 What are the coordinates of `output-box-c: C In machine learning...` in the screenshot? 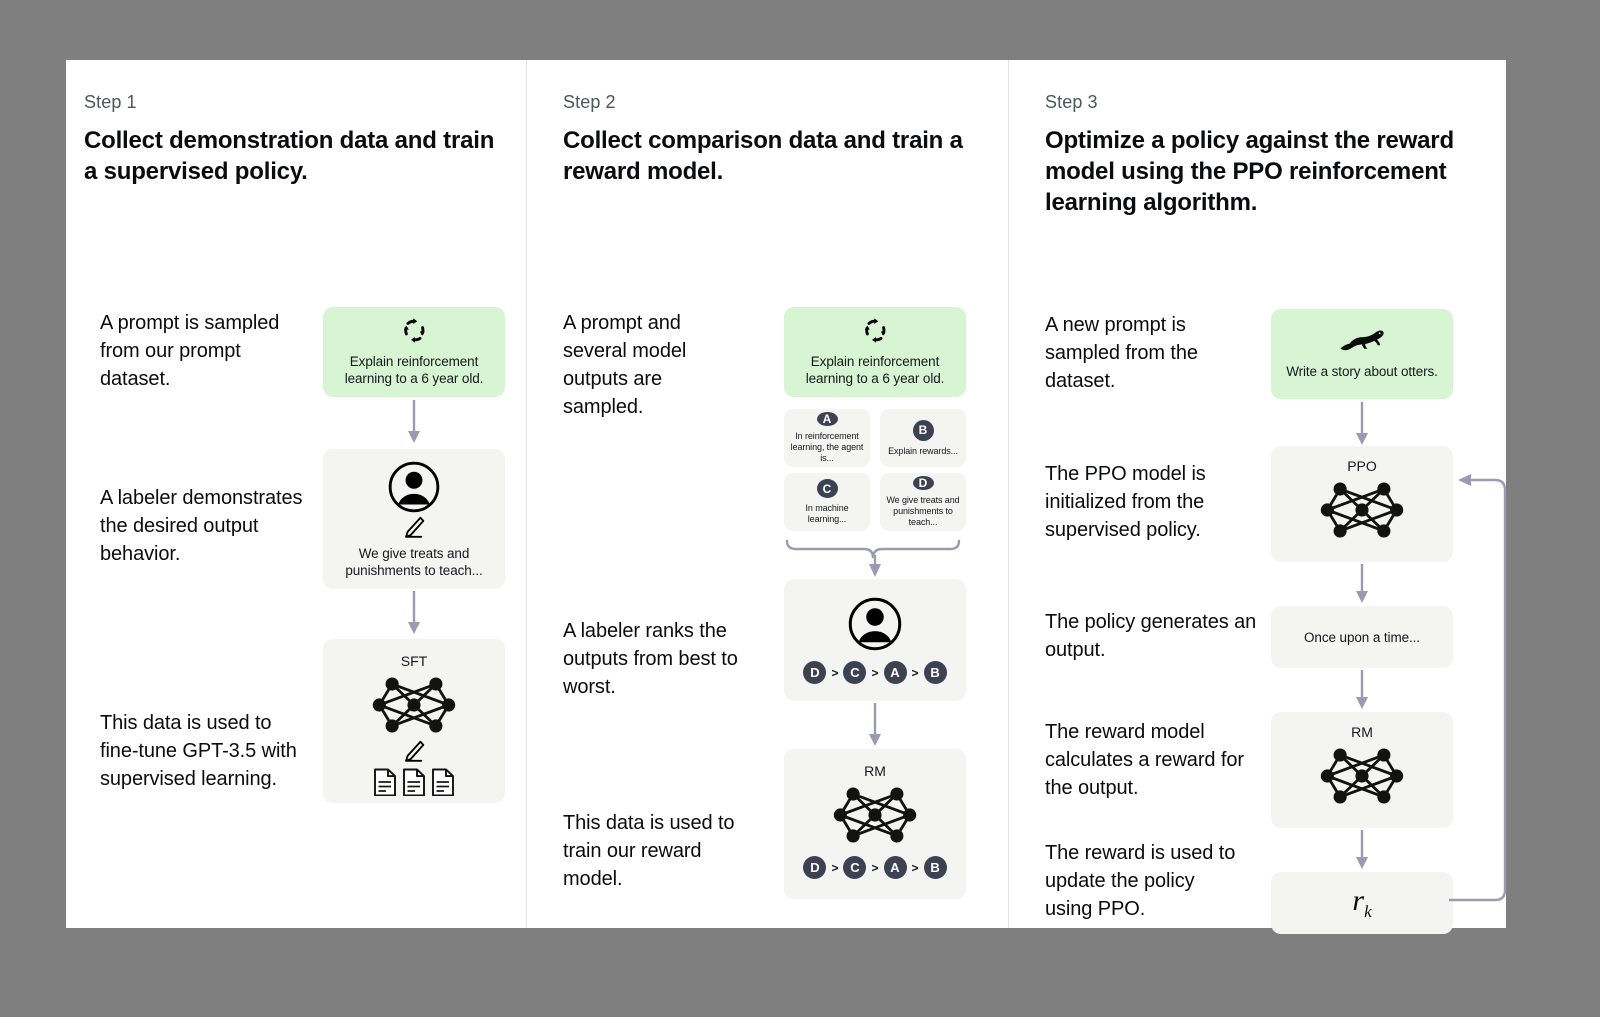 It's located at (827, 502).